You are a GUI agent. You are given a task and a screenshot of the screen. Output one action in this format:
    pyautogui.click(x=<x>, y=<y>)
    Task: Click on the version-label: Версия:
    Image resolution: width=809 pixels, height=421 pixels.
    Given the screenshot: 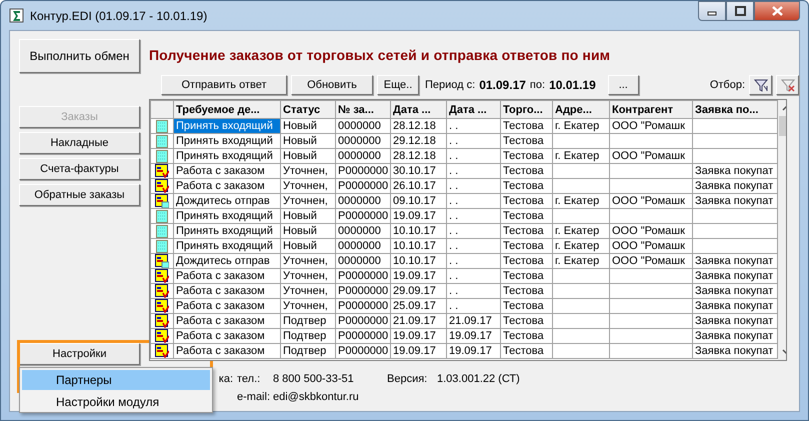 What is the action you would take?
    pyautogui.click(x=407, y=379)
    